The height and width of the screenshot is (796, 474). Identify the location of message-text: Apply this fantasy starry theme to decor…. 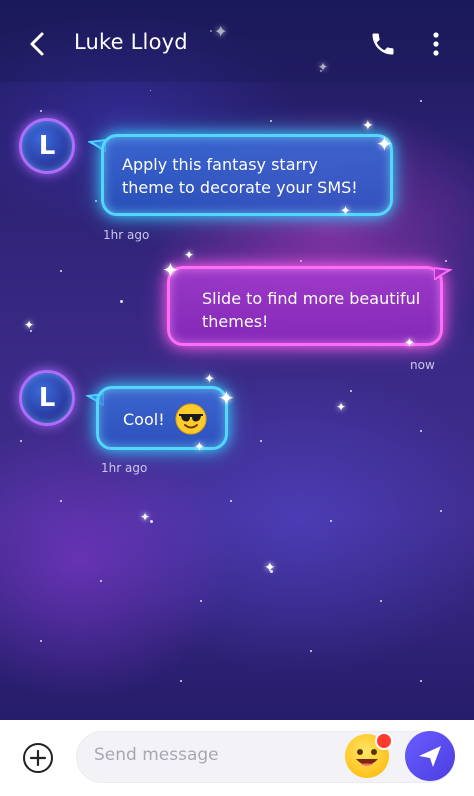
(240, 176).